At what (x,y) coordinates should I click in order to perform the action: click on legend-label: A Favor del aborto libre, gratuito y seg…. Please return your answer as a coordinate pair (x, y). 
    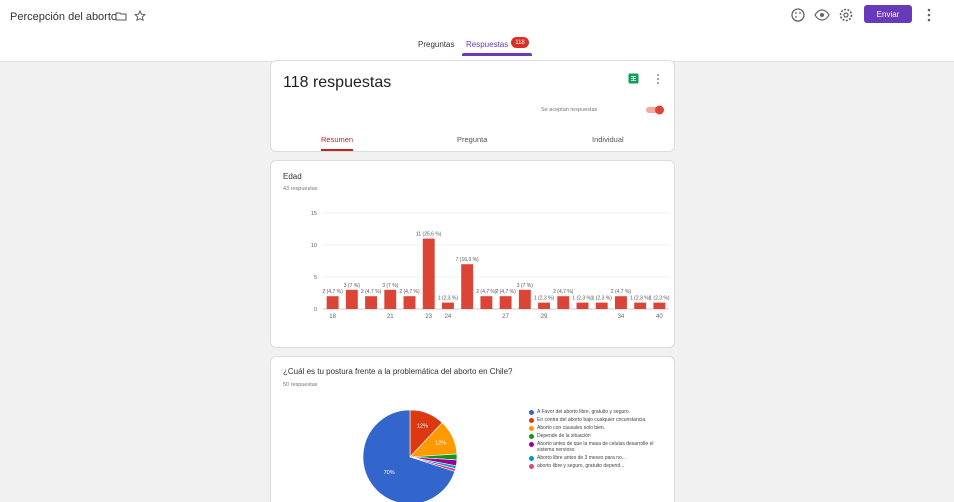
    Looking at the image, I should click on (584, 412).